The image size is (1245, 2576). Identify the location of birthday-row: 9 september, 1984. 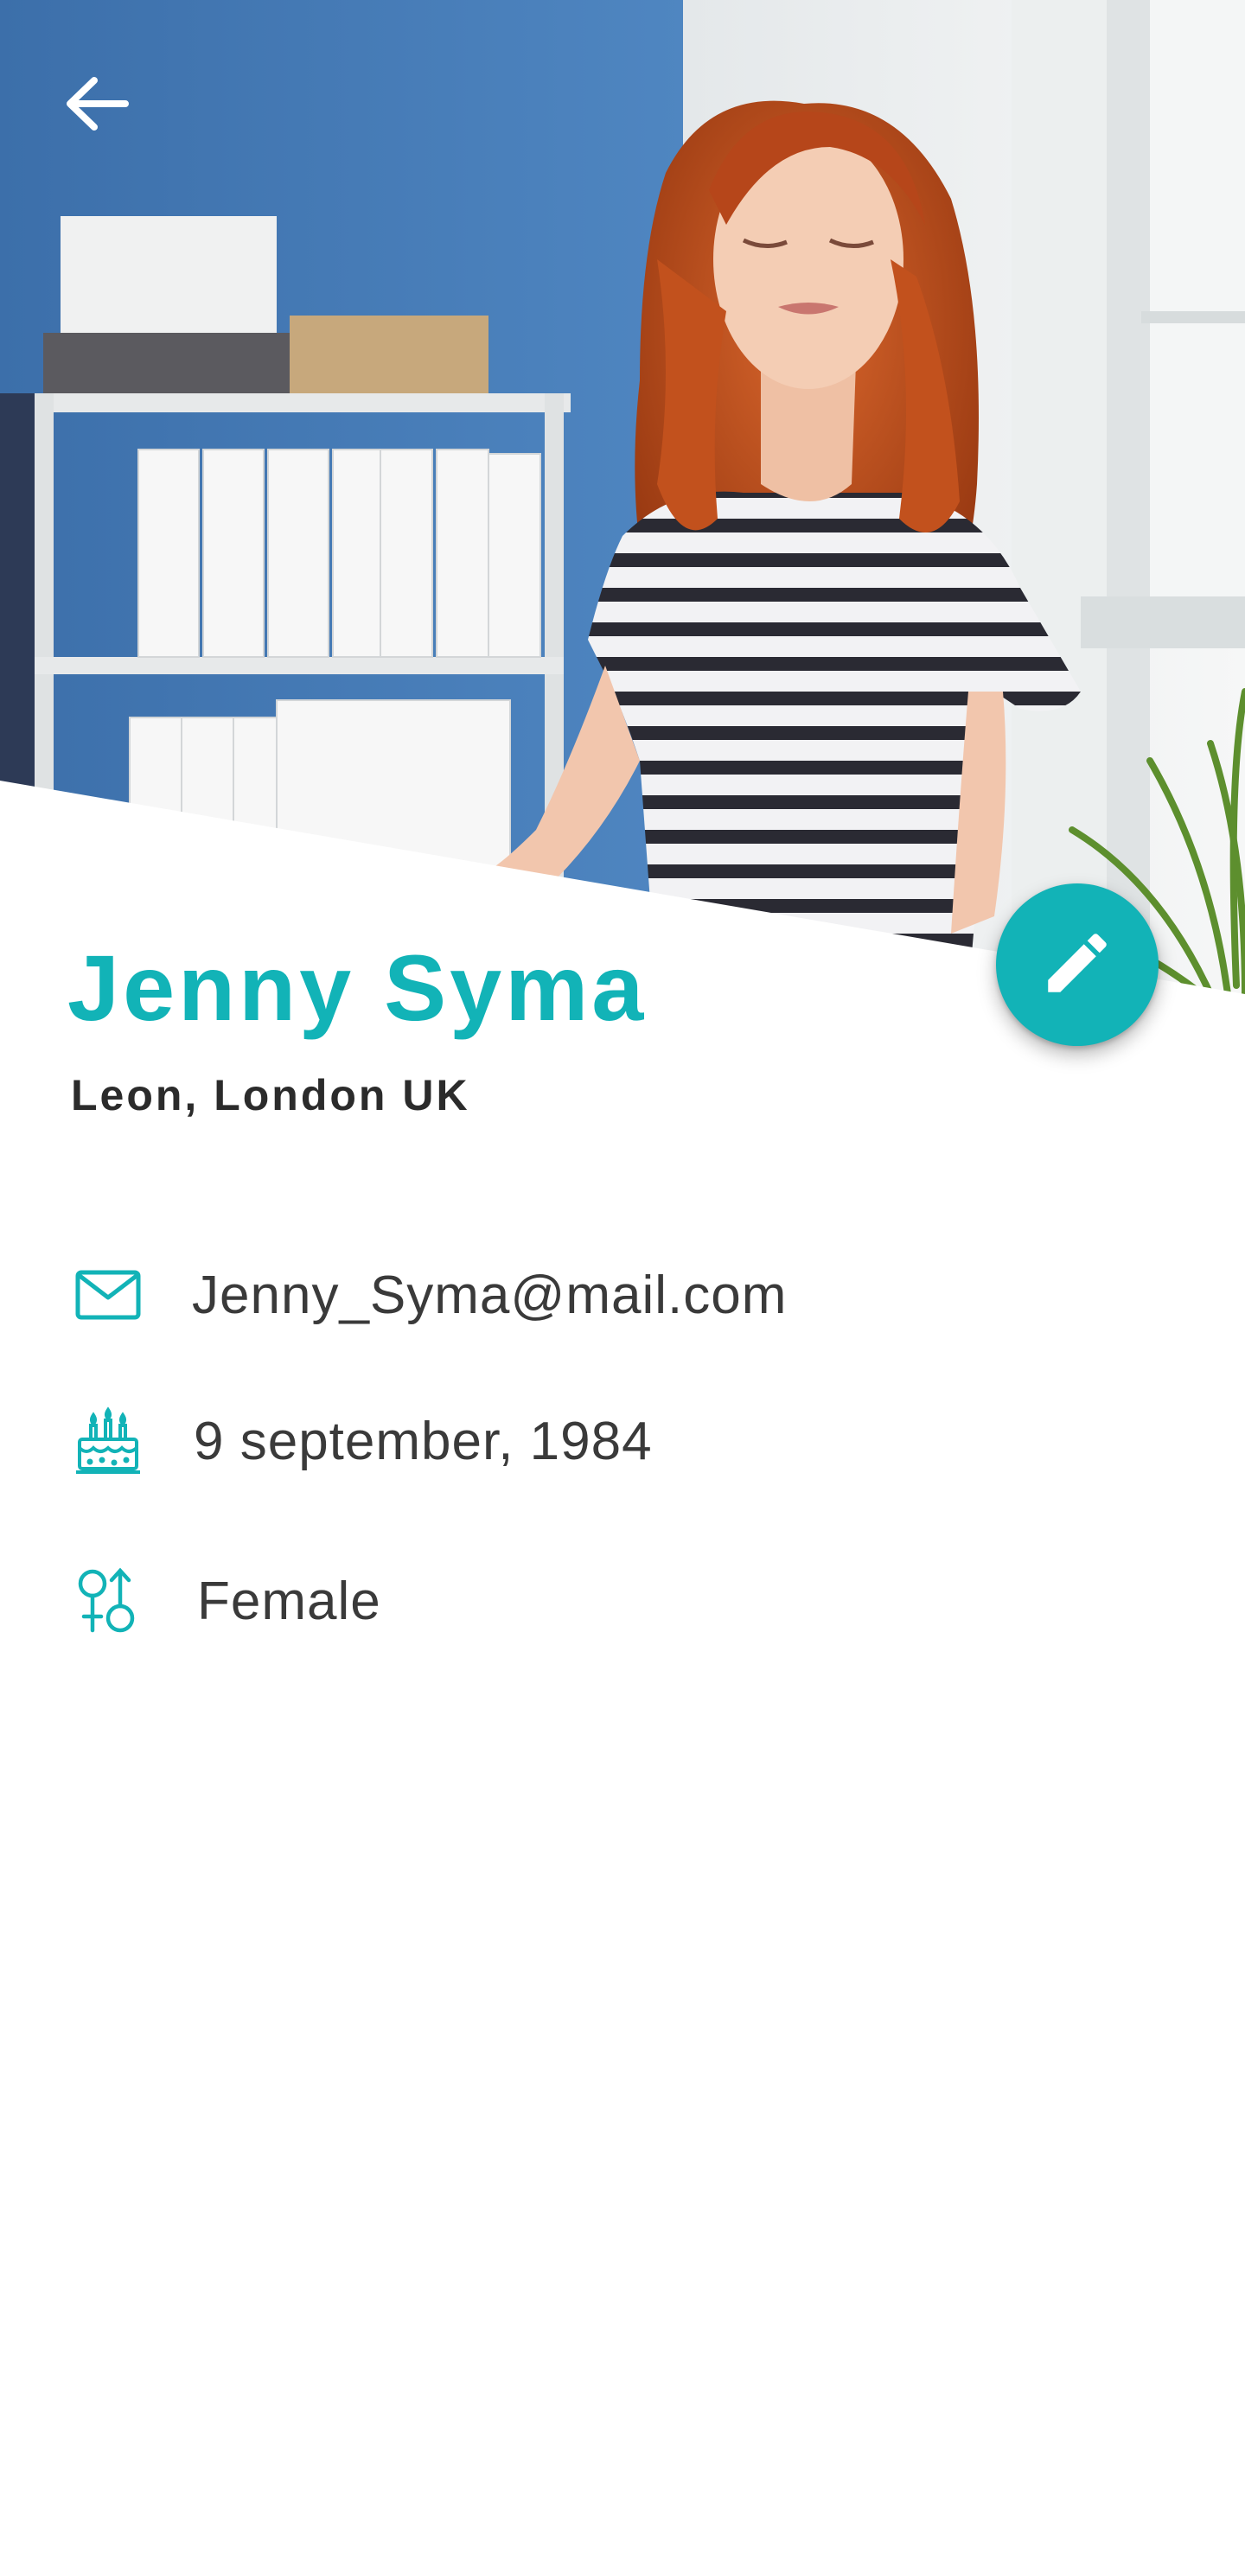
(624, 1441).